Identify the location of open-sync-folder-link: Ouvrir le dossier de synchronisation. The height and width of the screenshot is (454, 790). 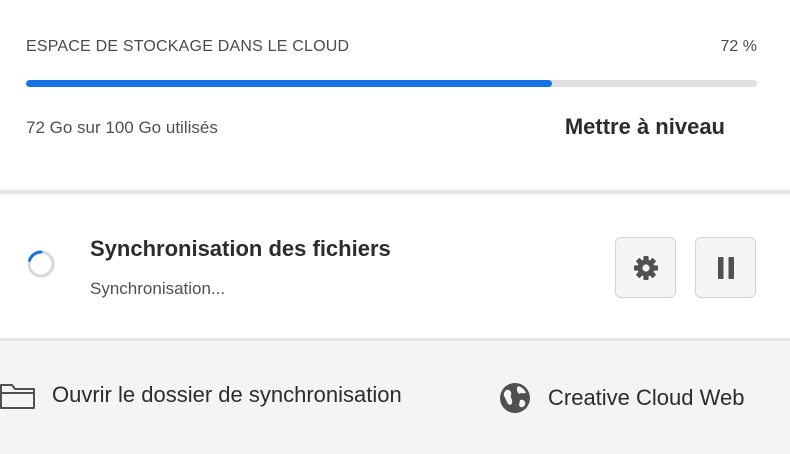
(201, 395).